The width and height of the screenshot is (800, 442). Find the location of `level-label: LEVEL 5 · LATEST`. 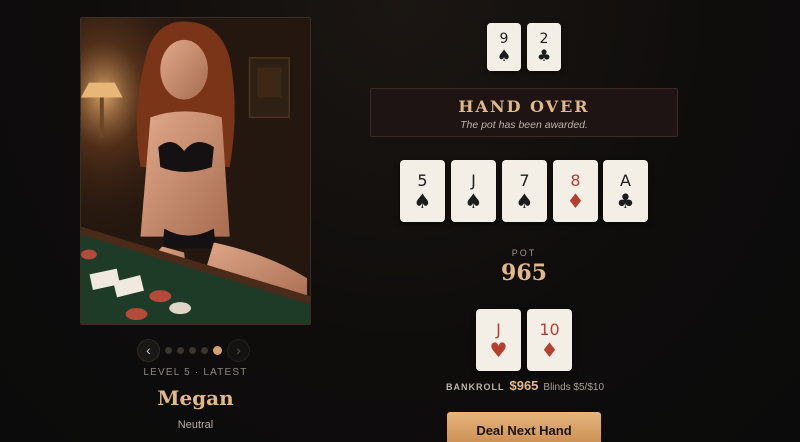

level-label: LEVEL 5 · LATEST is located at coordinates (195, 372).